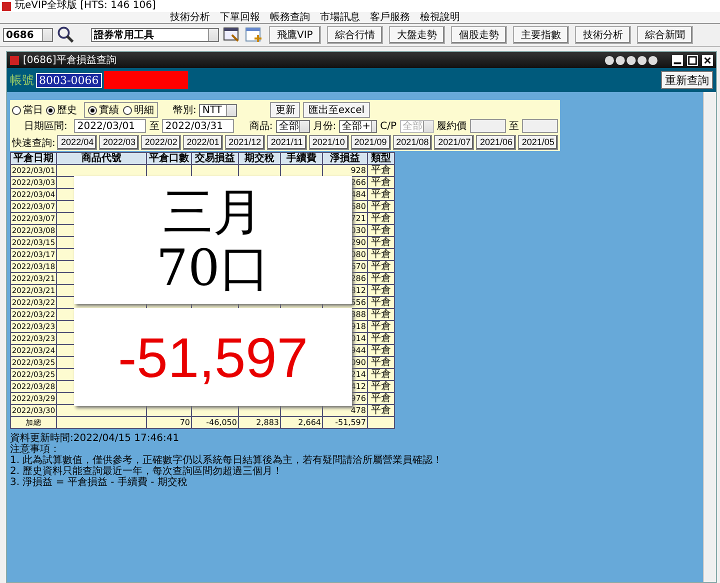 Image resolution: width=720 pixels, height=583 pixels. Describe the element at coordinates (138, 110) in the screenshot. I see `radio-option: 明細` at that location.